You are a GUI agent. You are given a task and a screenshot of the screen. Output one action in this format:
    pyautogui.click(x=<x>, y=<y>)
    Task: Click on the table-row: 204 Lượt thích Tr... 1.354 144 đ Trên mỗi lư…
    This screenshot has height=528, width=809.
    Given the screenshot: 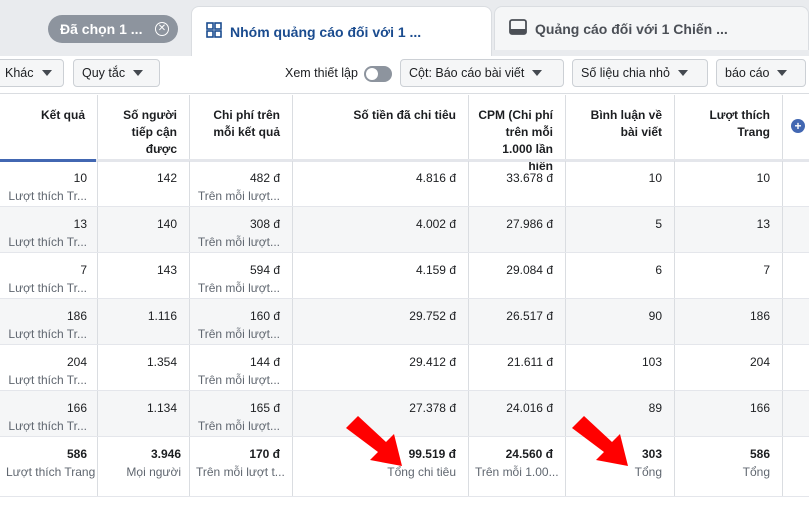 What is the action you would take?
    pyautogui.click(x=404, y=368)
    